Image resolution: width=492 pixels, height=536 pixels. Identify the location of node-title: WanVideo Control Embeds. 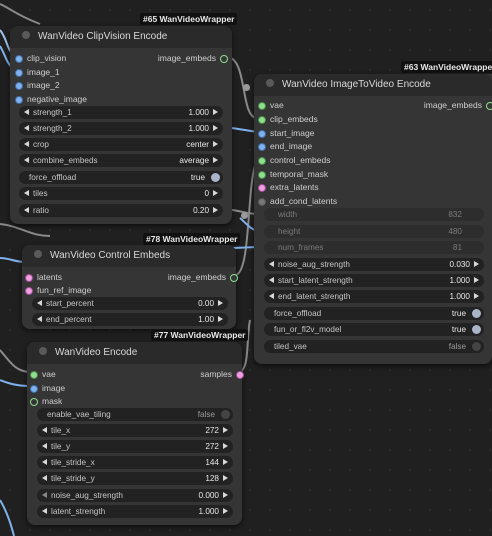
(129, 256).